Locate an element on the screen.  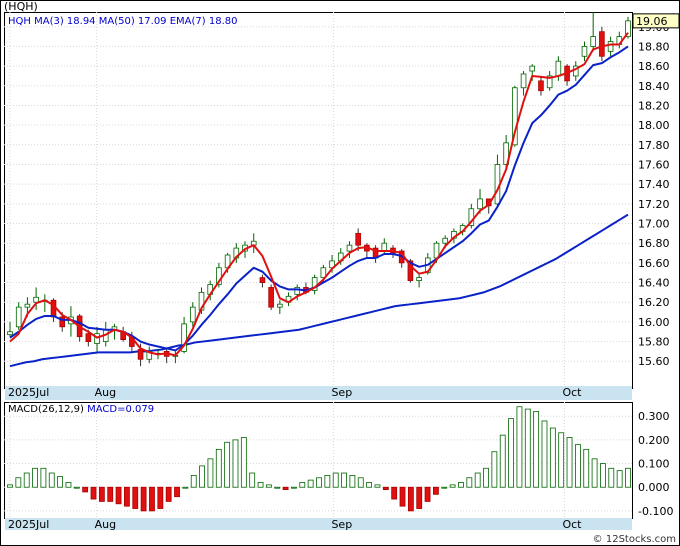
legend-item: 18.94 is located at coordinates (80, 21).